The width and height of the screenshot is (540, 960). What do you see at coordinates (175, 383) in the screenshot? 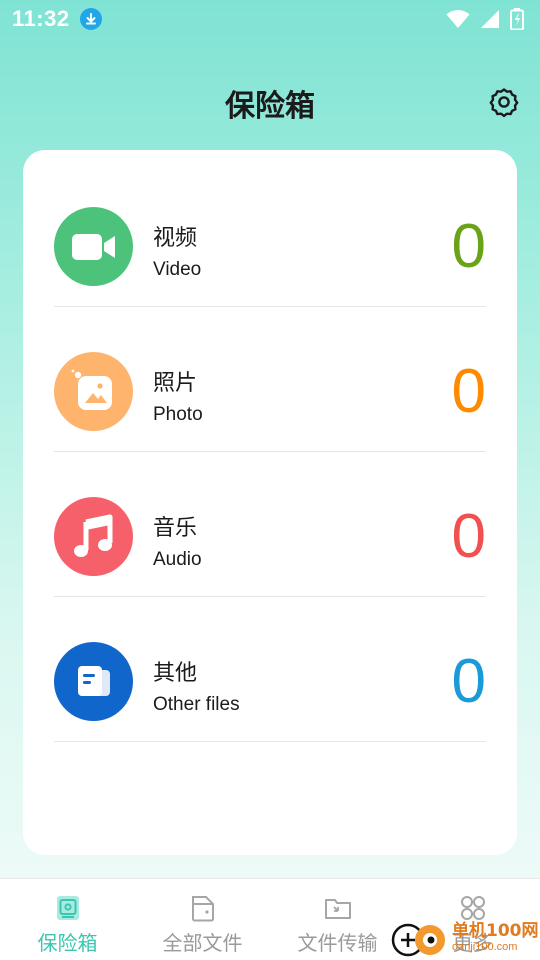
I see `category-label-cn: 照片` at bounding box center [175, 383].